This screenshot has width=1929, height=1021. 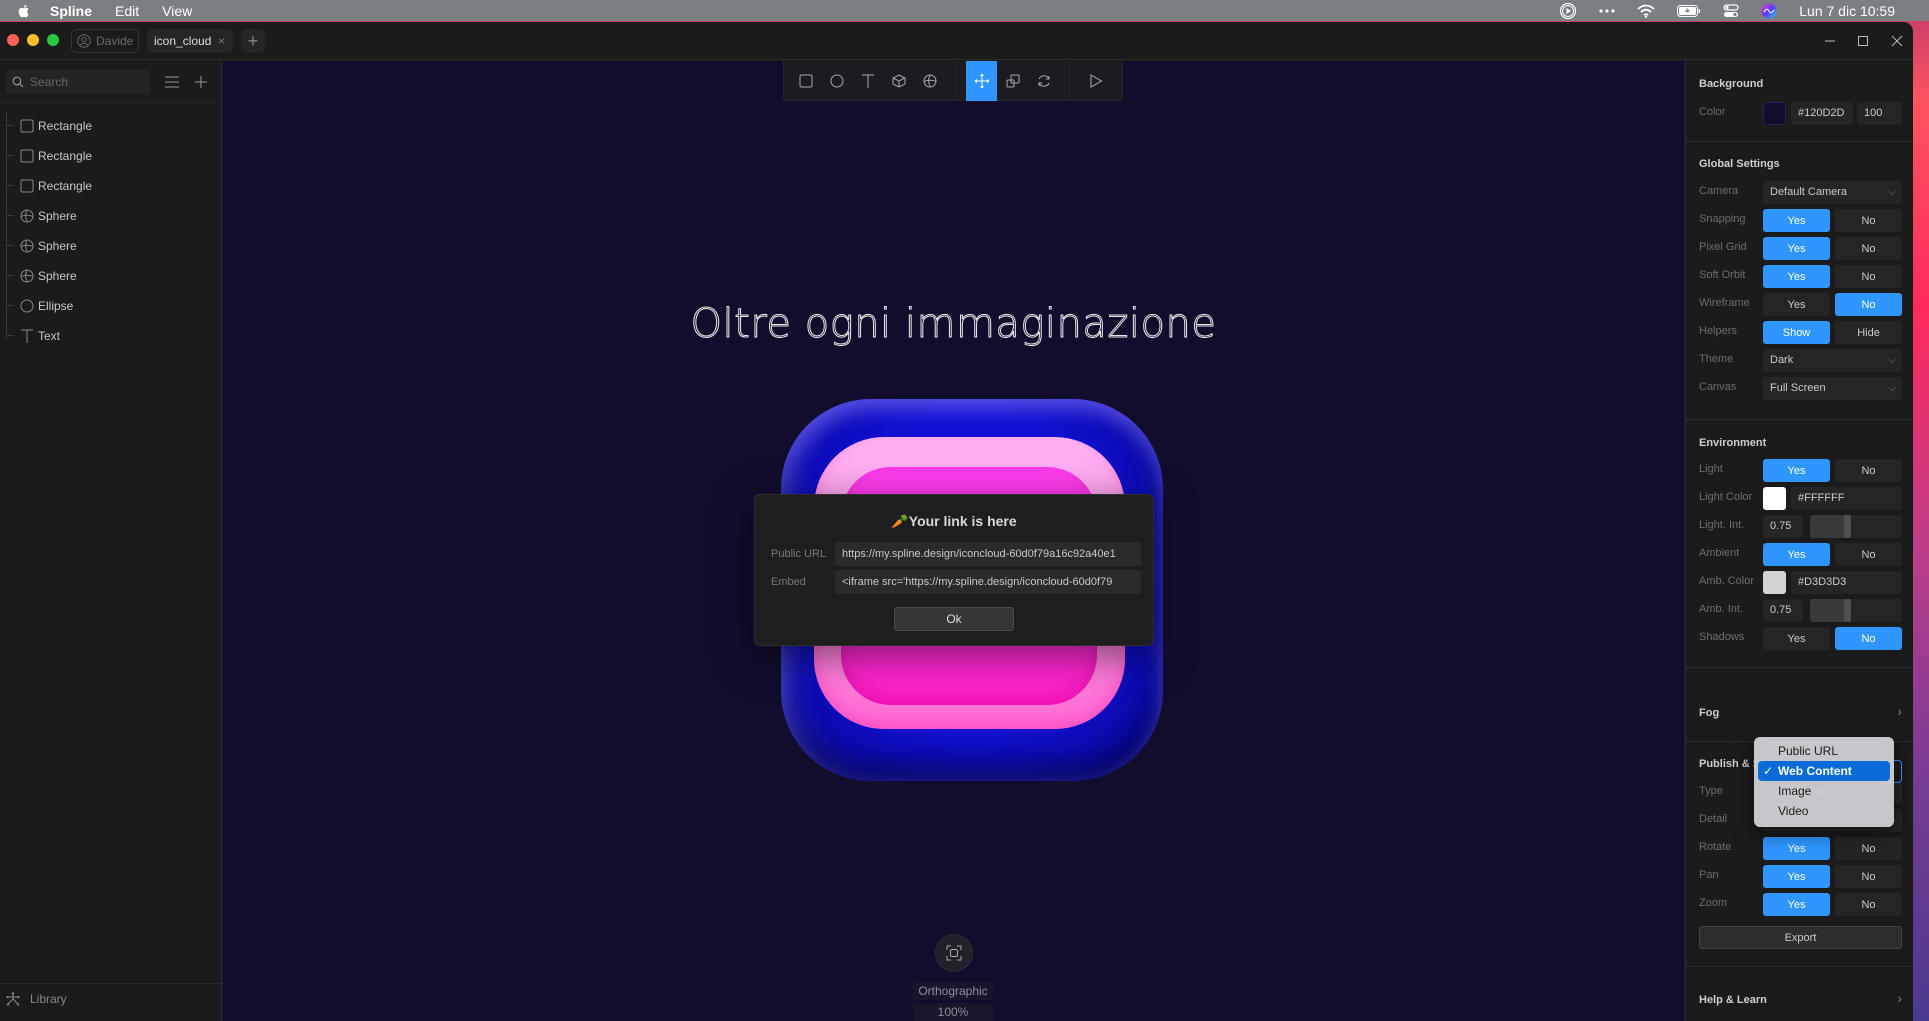 What do you see at coordinates (111, 186) in the screenshot?
I see `tree-item-rectangle-3: Rectangle` at bounding box center [111, 186].